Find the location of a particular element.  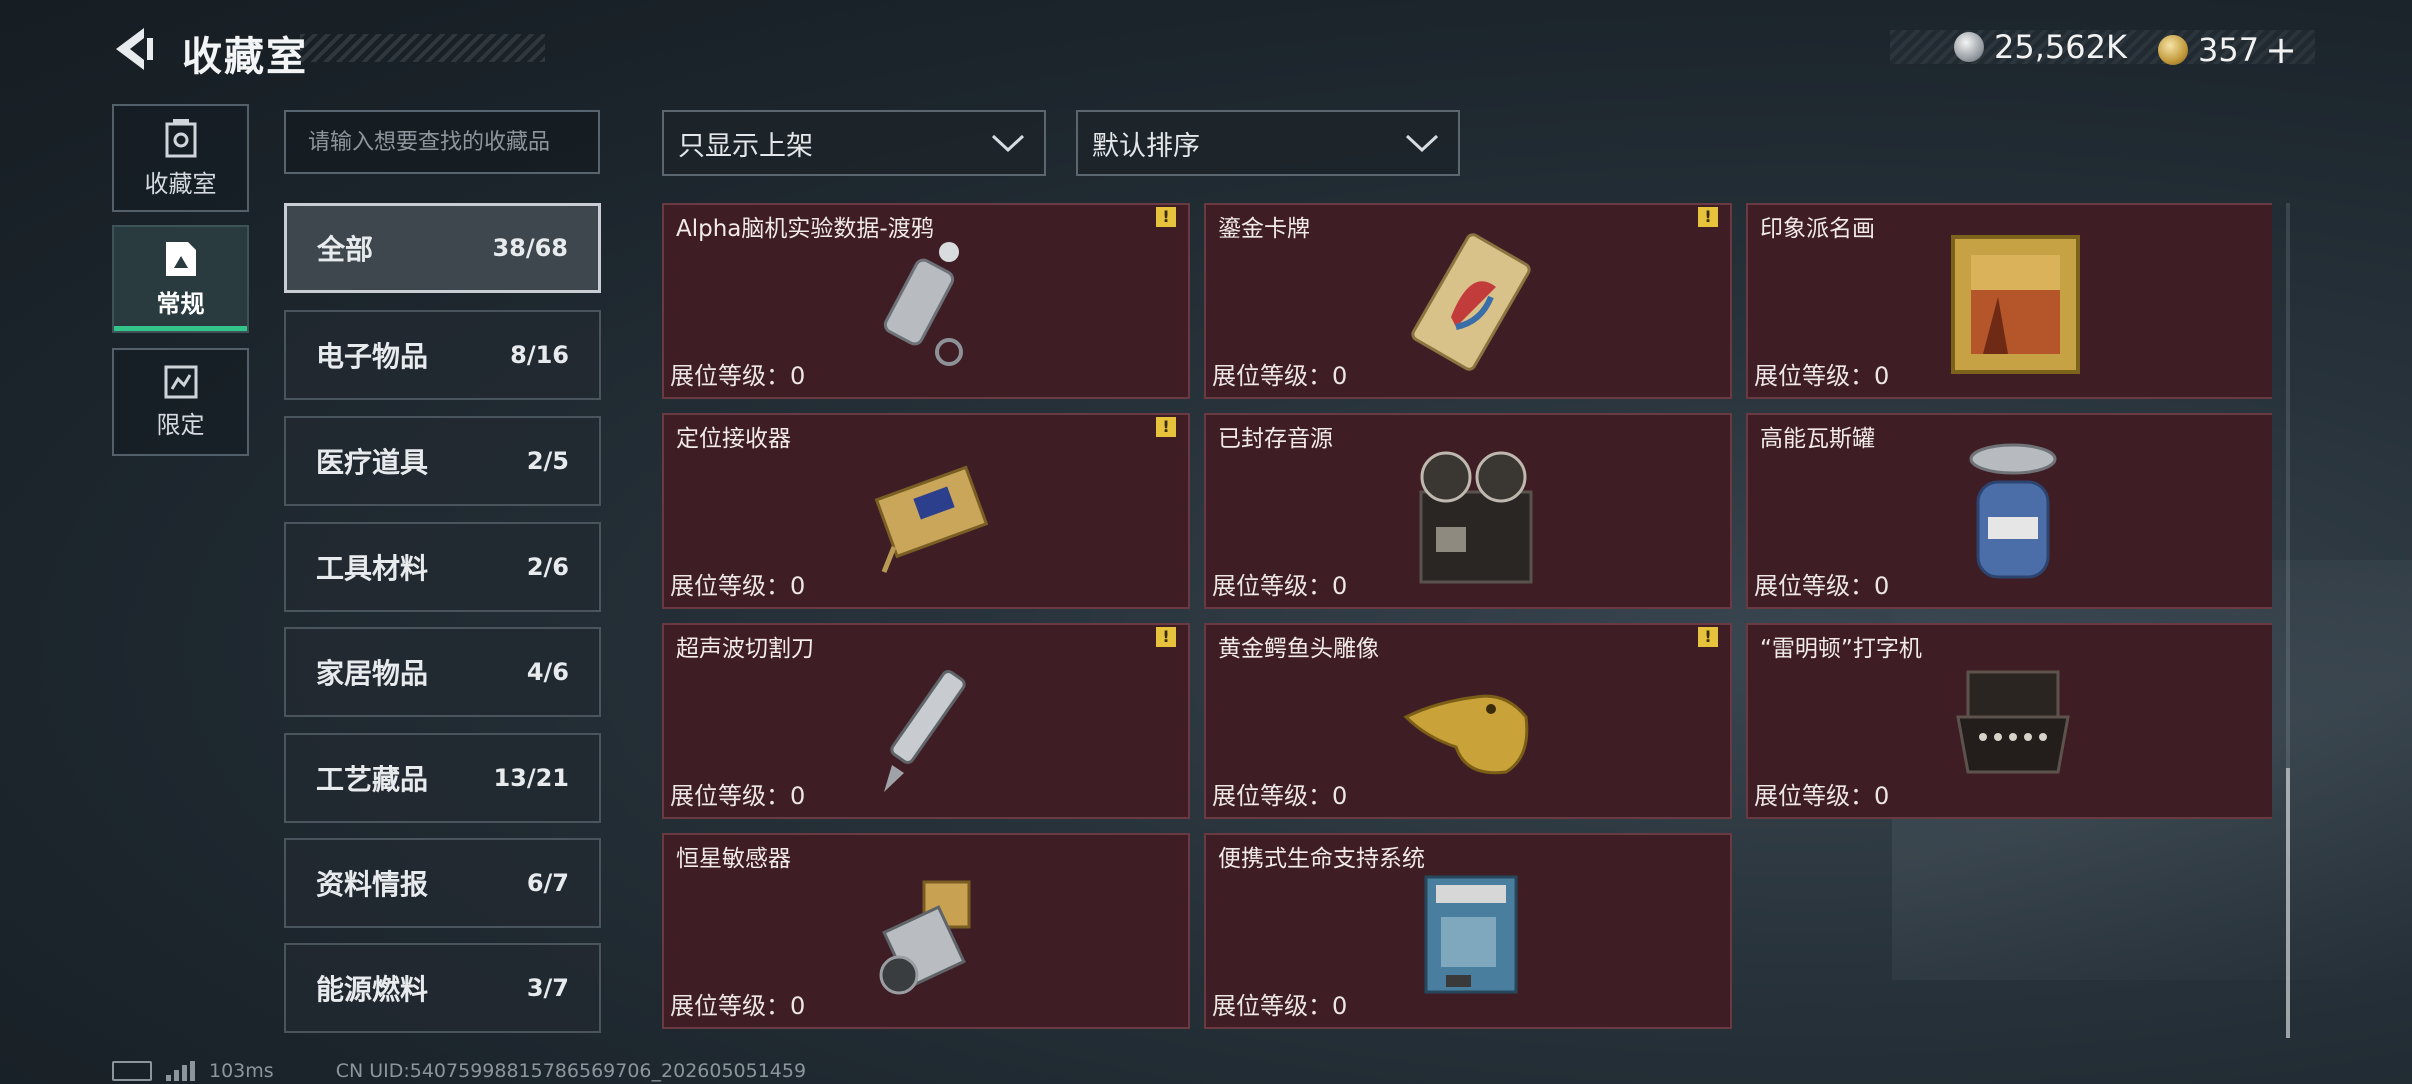

collection-card: 定位接收器 ! 展位等级：0 is located at coordinates (926, 511).